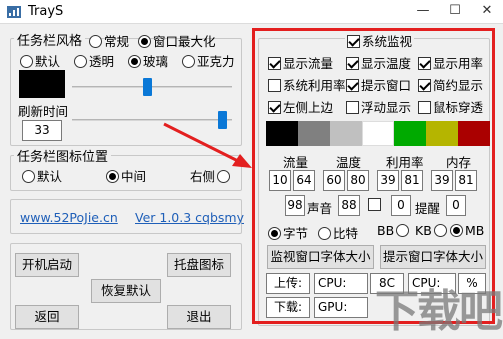 This screenshot has height=339, width=503. Describe the element at coordinates (43, 111) in the screenshot. I see `refresh-time-label: 刷新时间` at that location.